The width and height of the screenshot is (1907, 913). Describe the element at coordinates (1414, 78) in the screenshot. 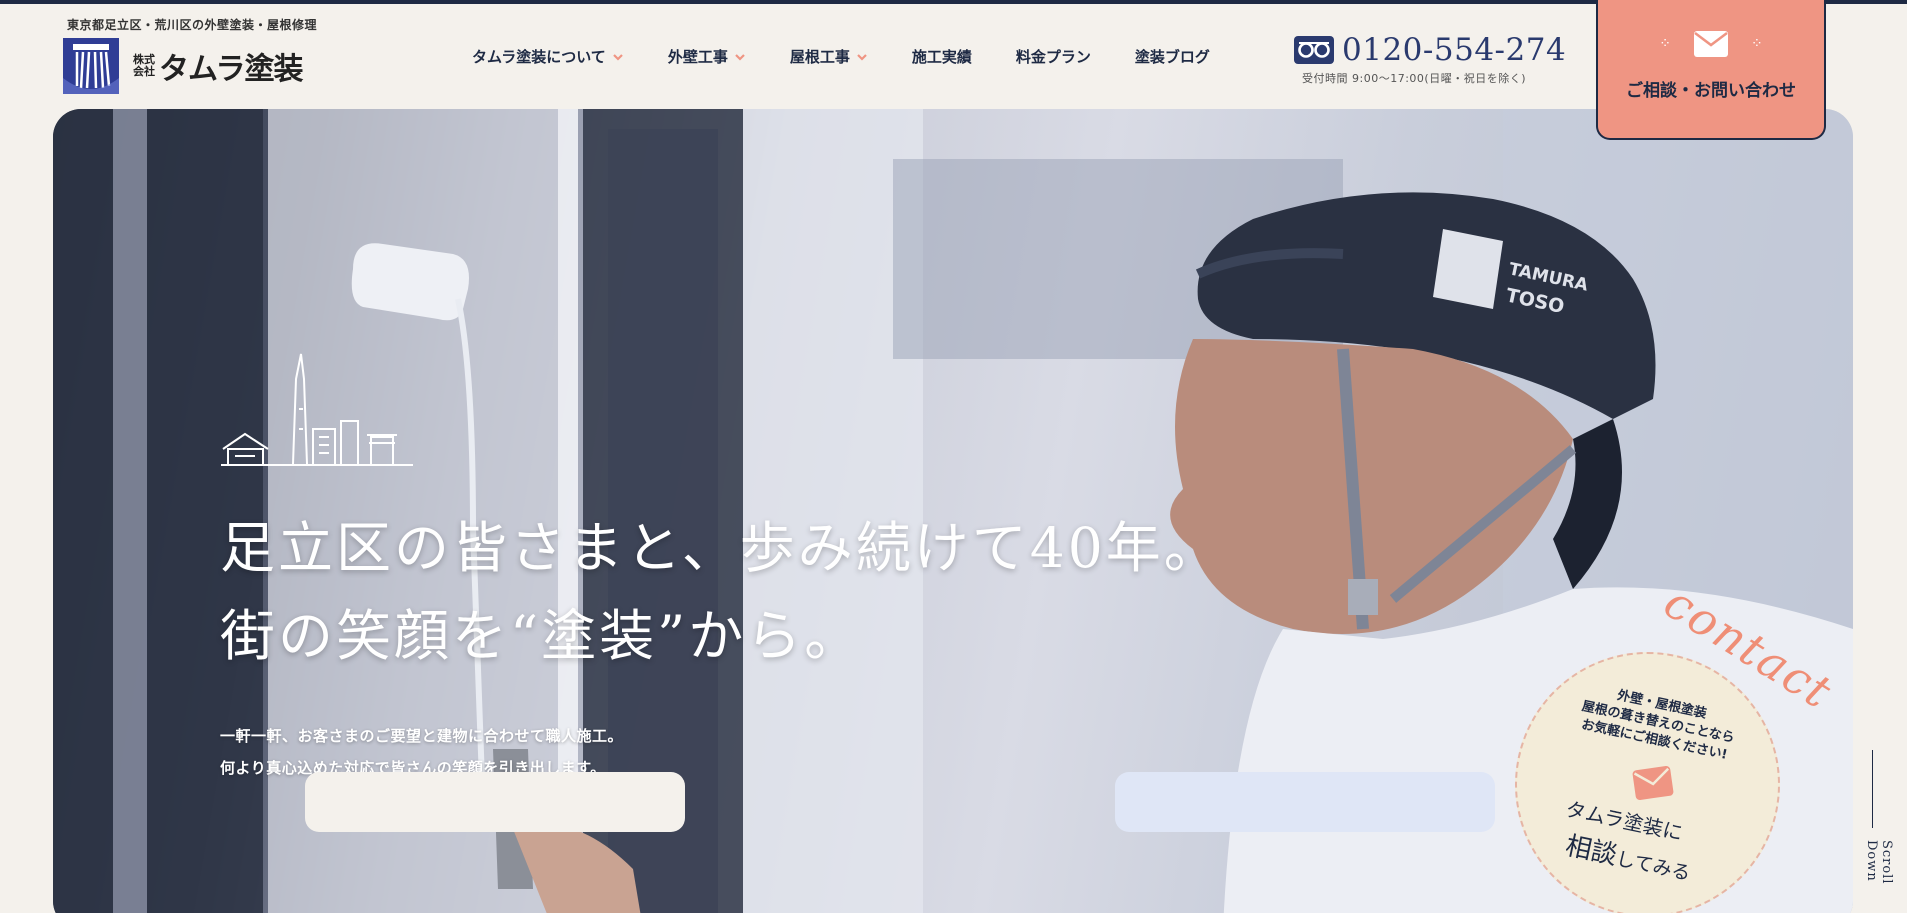

I see `phone-hours: 受付時間 9:00〜17:00(日曜・祝日を除く)` at that location.